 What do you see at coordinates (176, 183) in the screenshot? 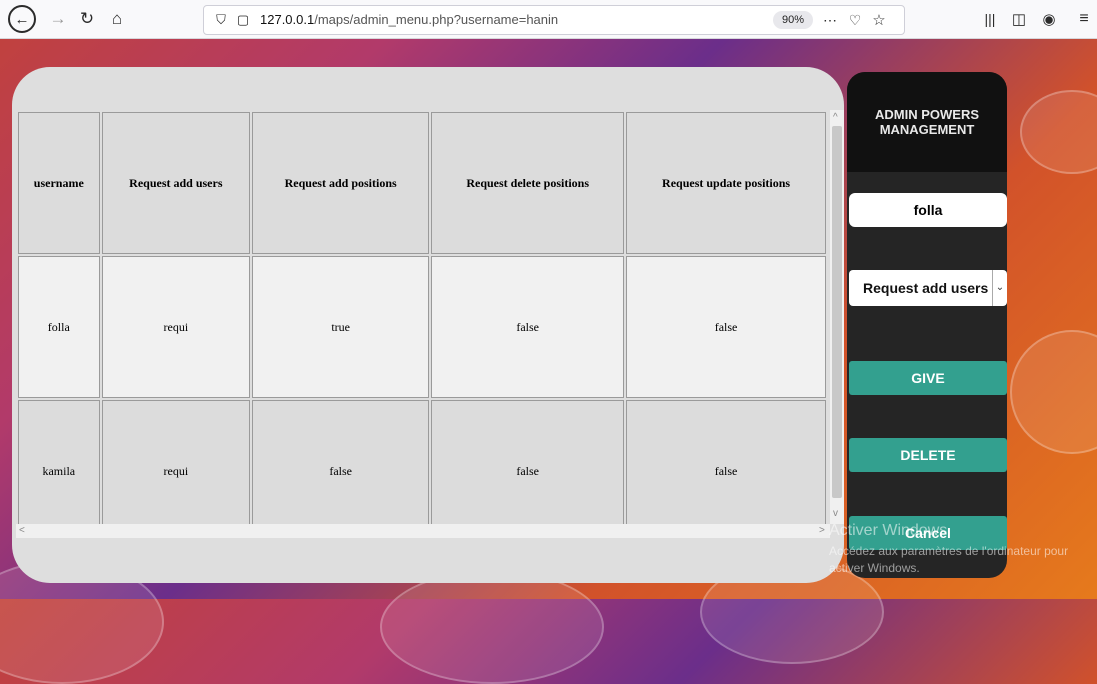
I see `column-header-request-add-users: Request add users` at bounding box center [176, 183].